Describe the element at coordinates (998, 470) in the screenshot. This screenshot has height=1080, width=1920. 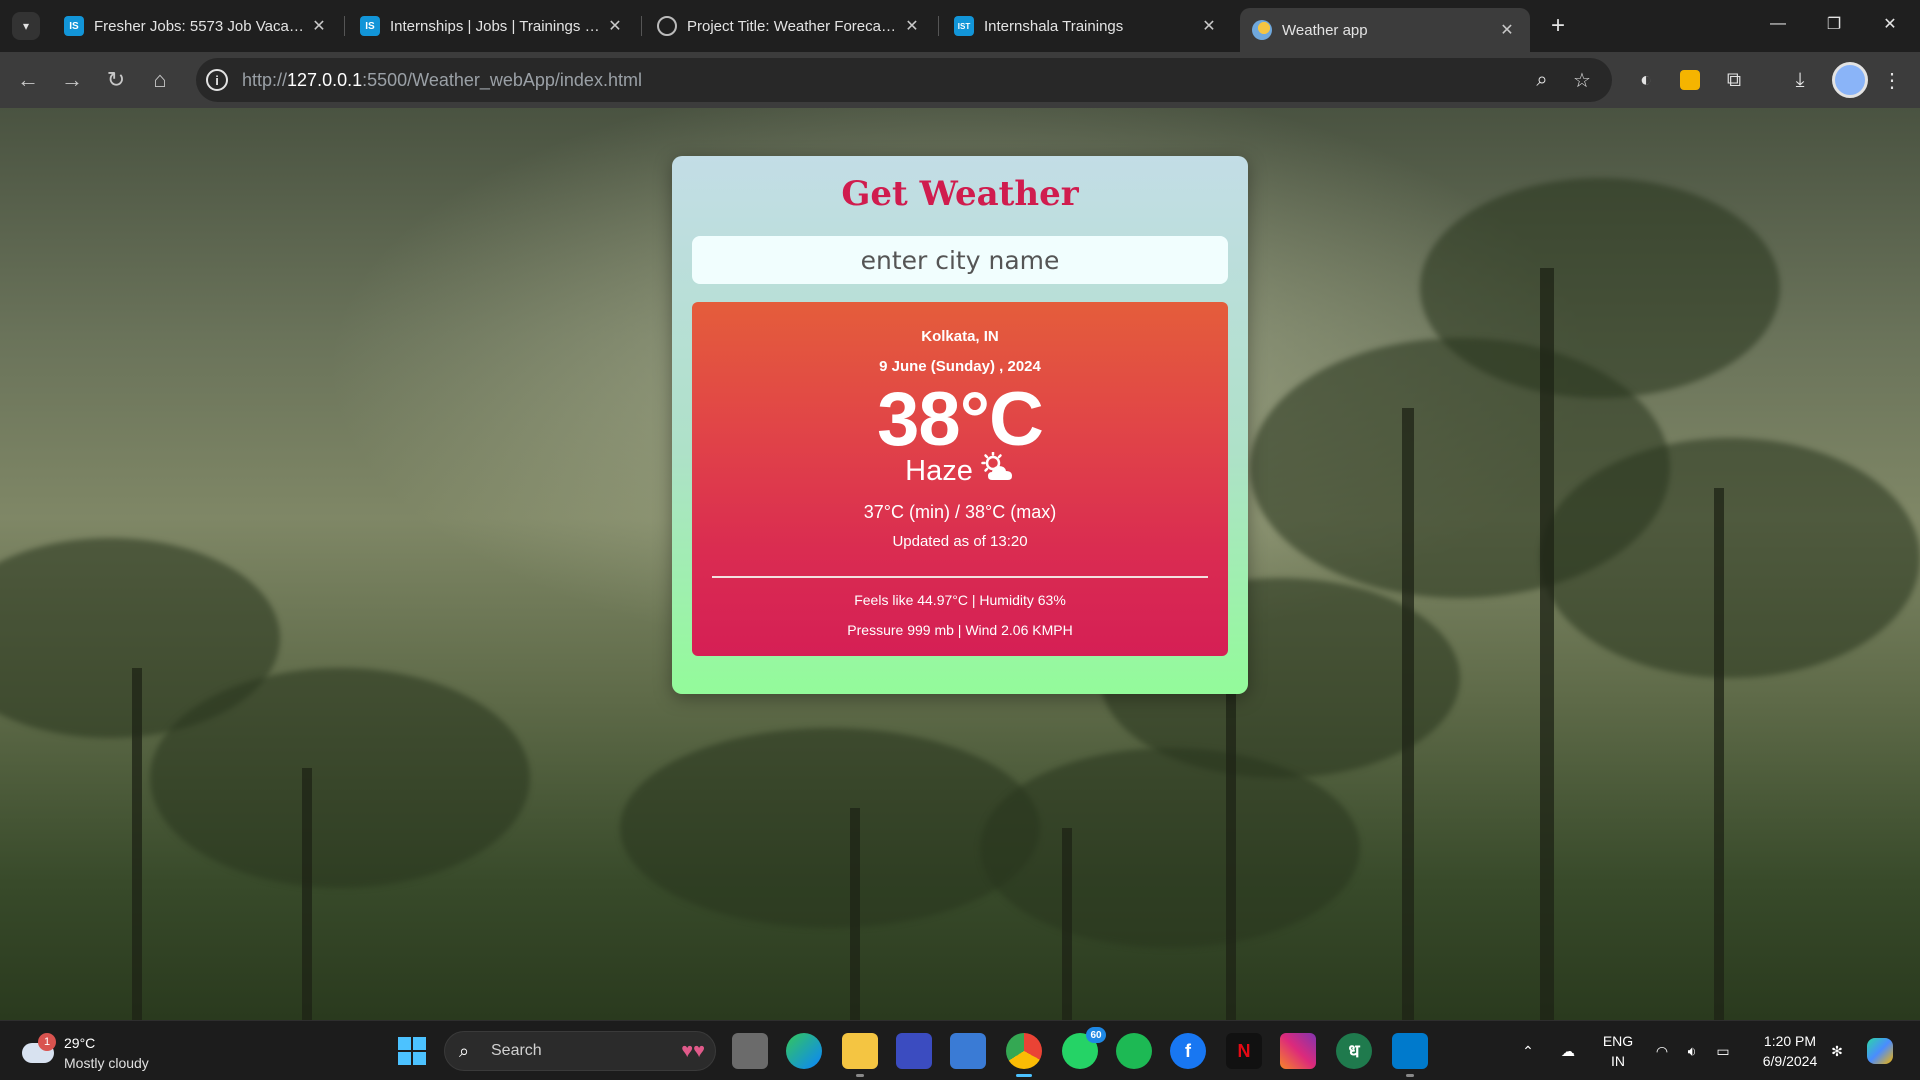
I see `sun-cloud-icon` at that location.